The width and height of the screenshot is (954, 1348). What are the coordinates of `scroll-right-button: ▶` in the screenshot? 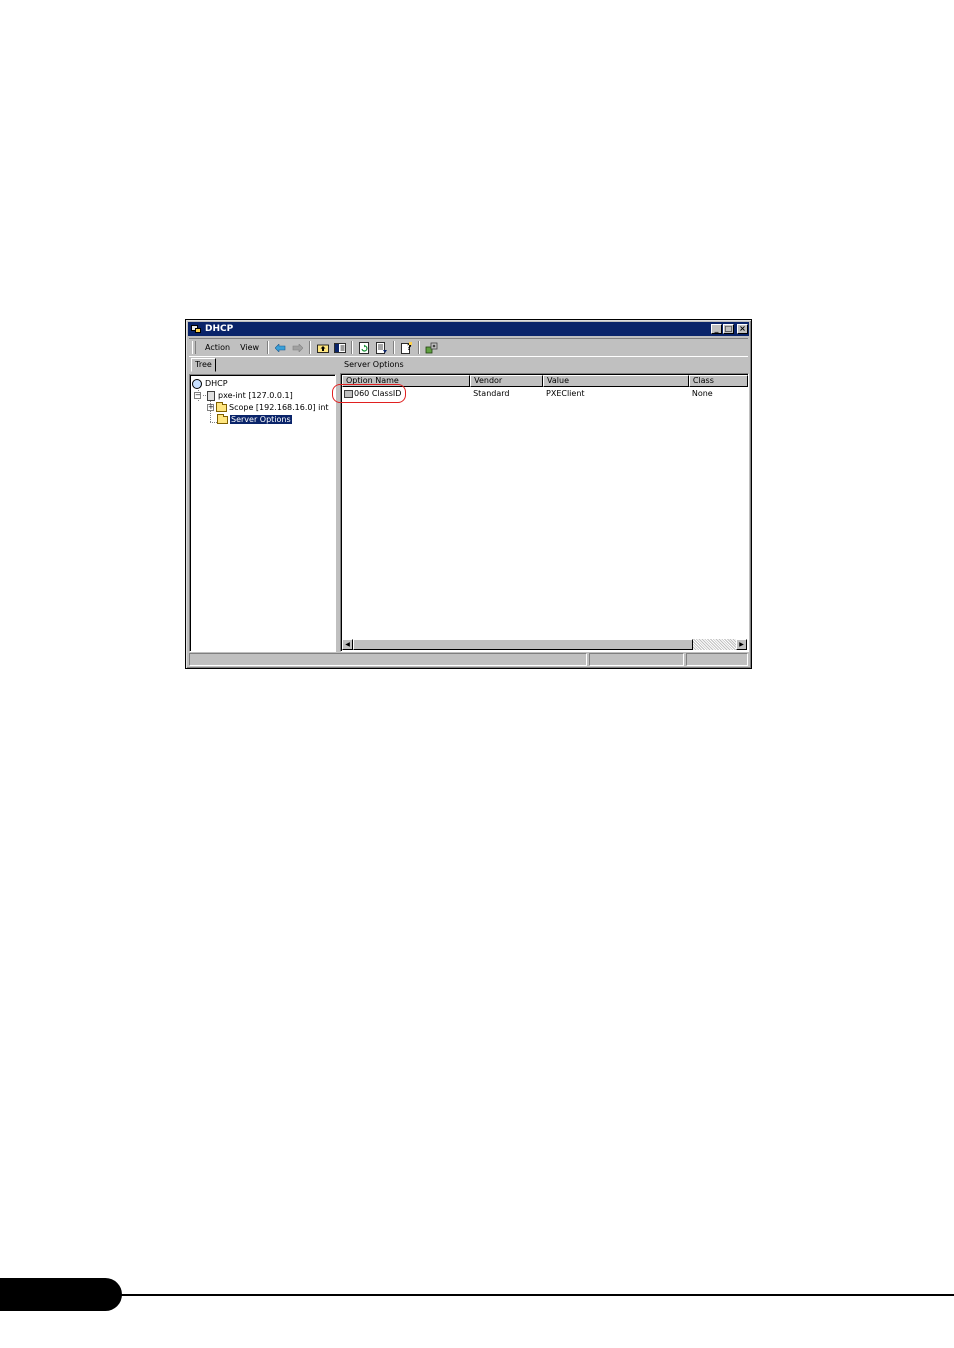 It's located at (741, 644).